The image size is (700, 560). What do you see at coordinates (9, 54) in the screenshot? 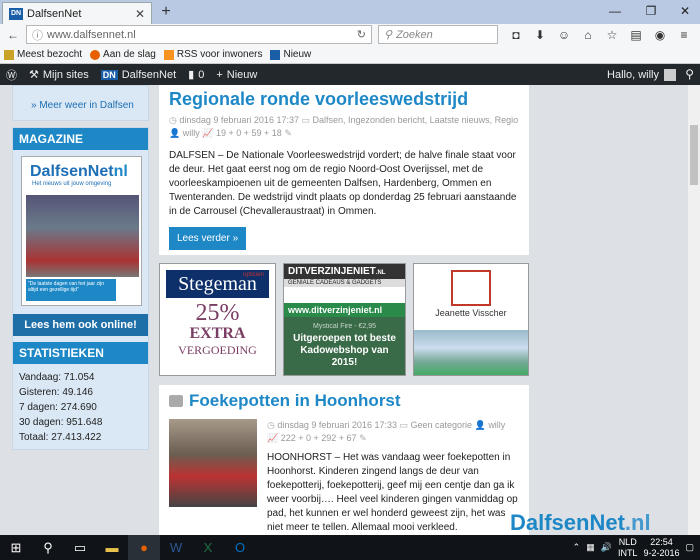
I see `star-icon` at bounding box center [9, 54].